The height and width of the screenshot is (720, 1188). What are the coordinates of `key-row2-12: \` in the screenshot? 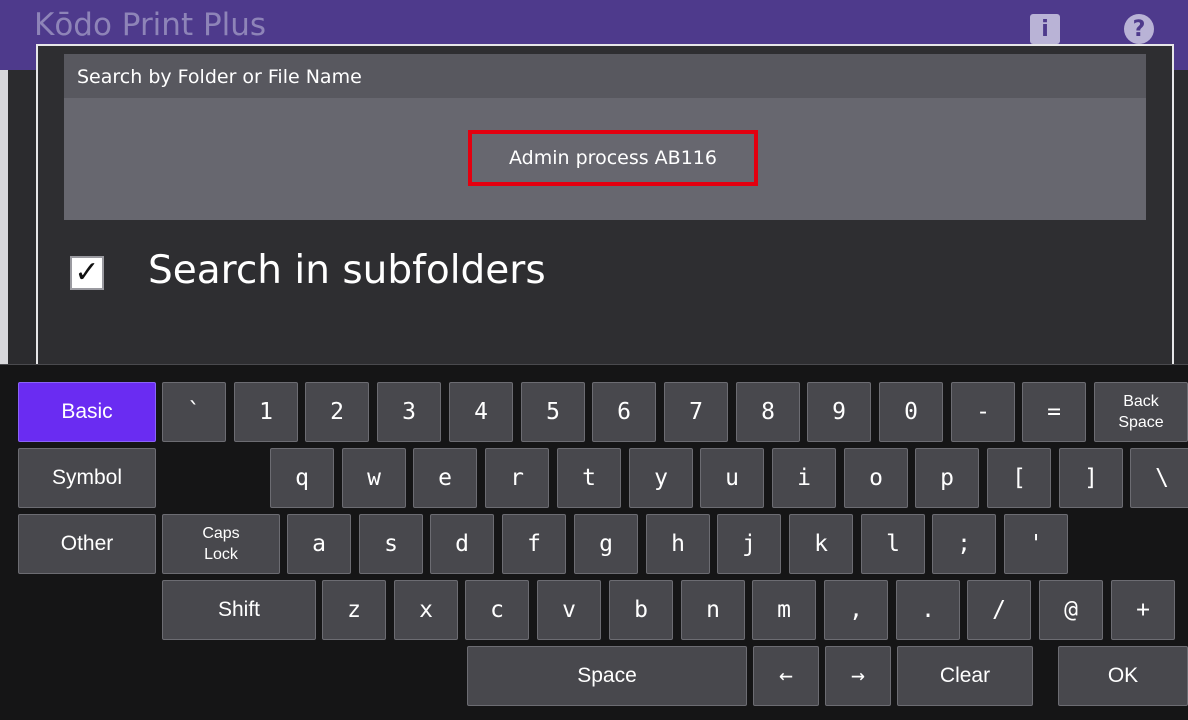 It's located at (1159, 478).